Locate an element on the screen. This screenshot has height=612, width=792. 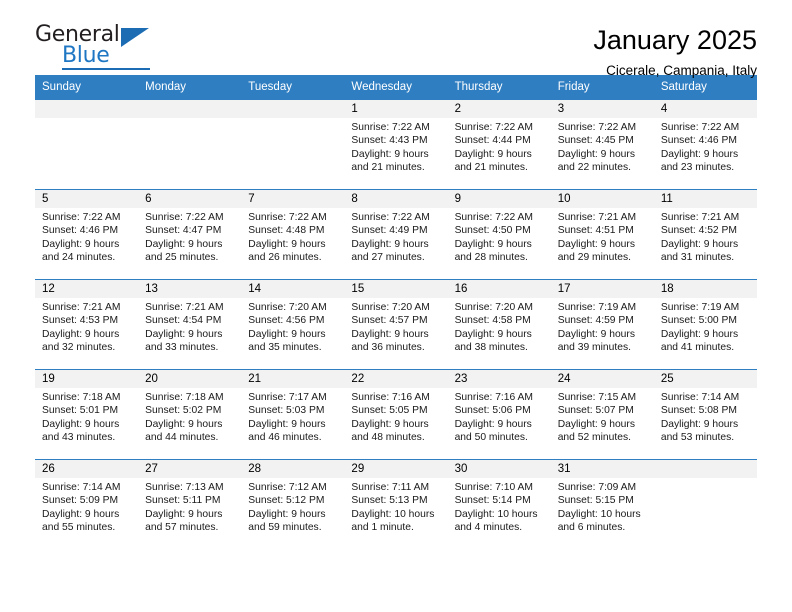
day-detail-line: Sunset: 4:51 PM is located at coordinates (595, 231).